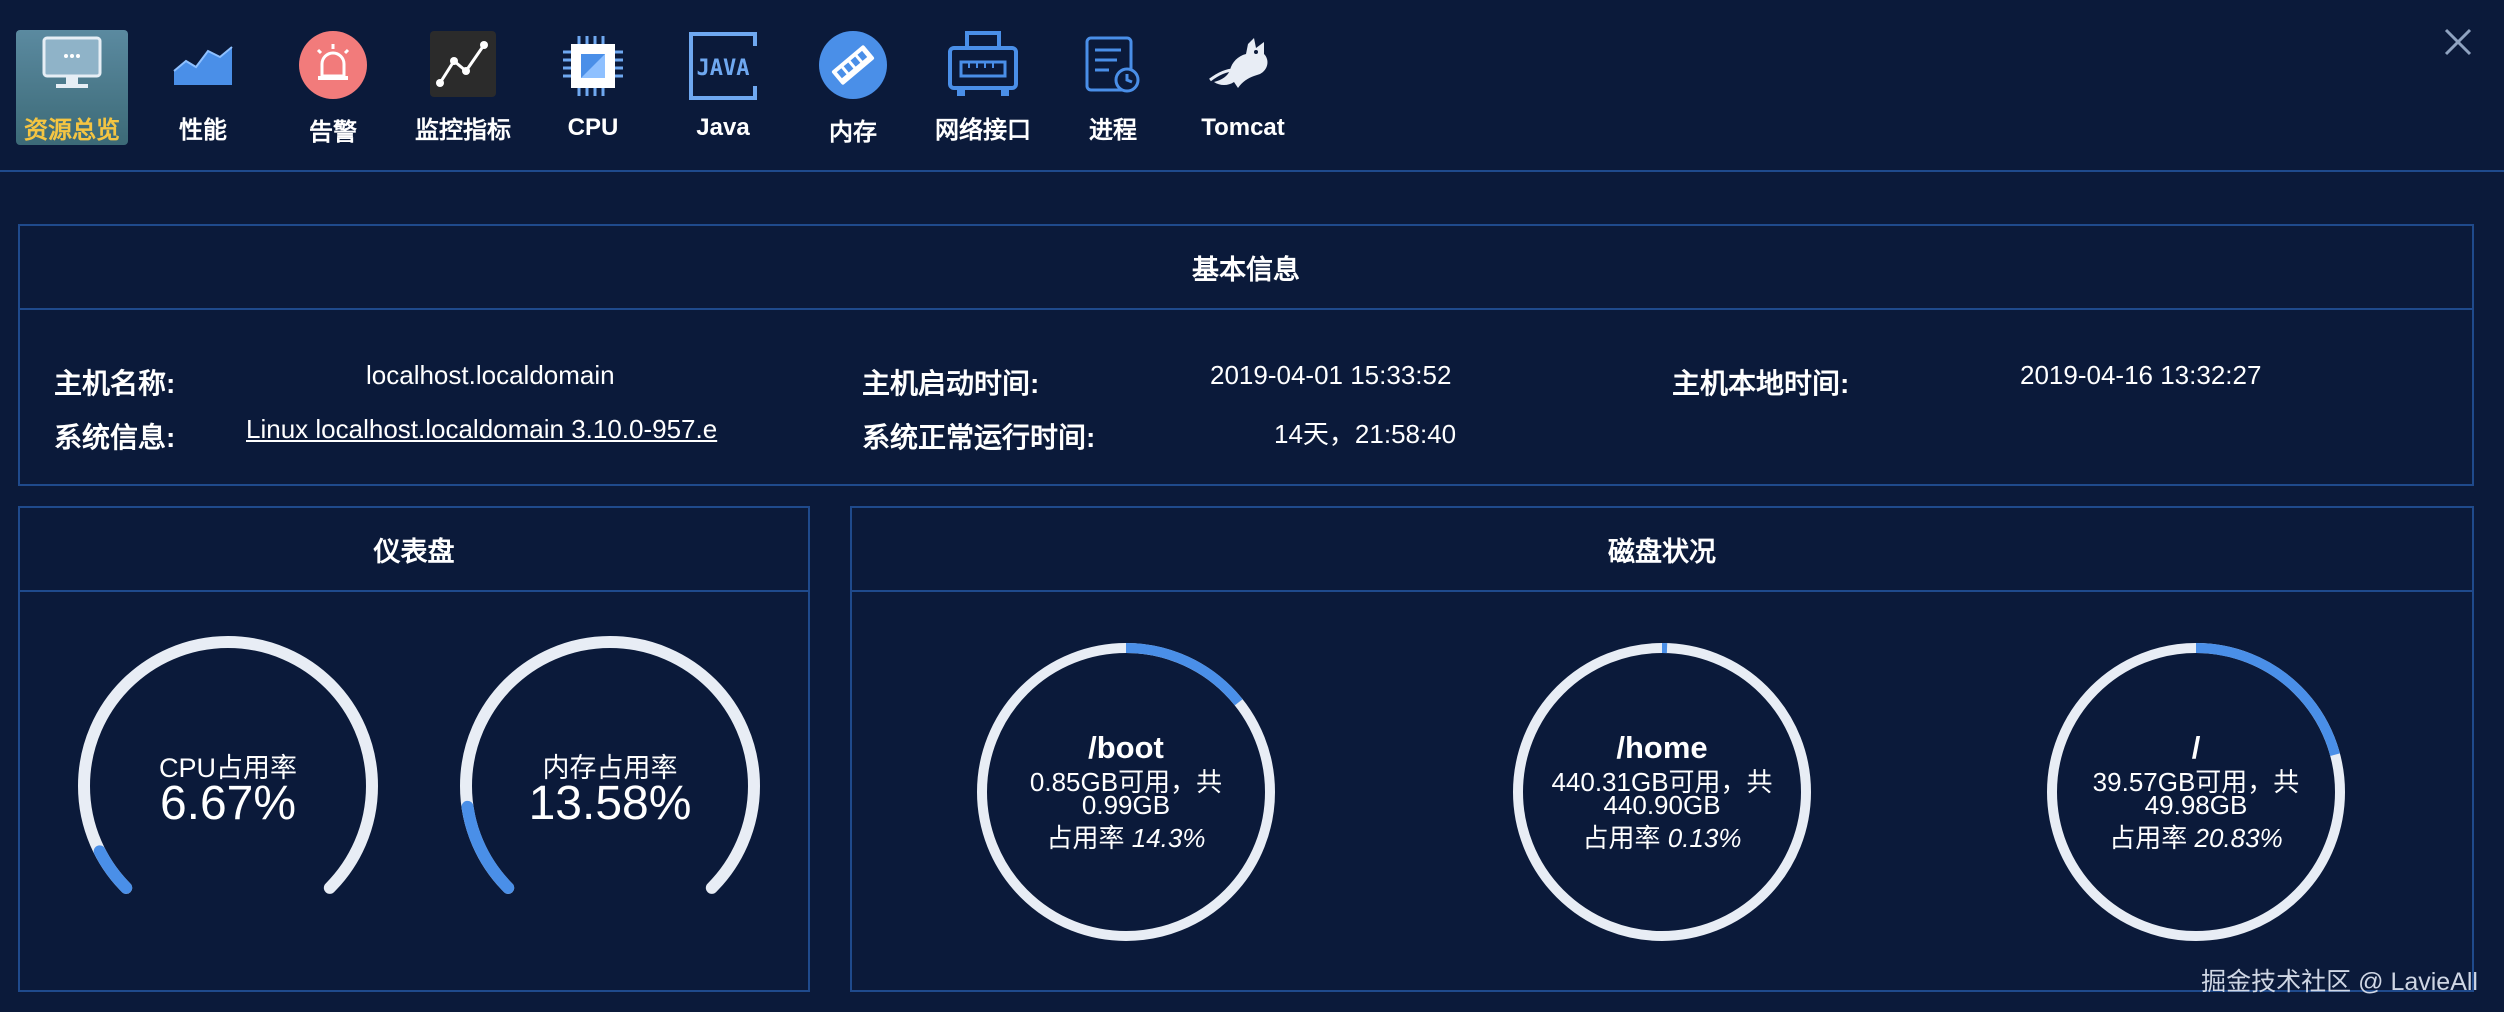 This screenshot has height=1012, width=2504. I want to click on disk-gauge-boot: /boot 0.85GB可用，共 0.99GB 占用率 14.3%, so click(1126, 792).